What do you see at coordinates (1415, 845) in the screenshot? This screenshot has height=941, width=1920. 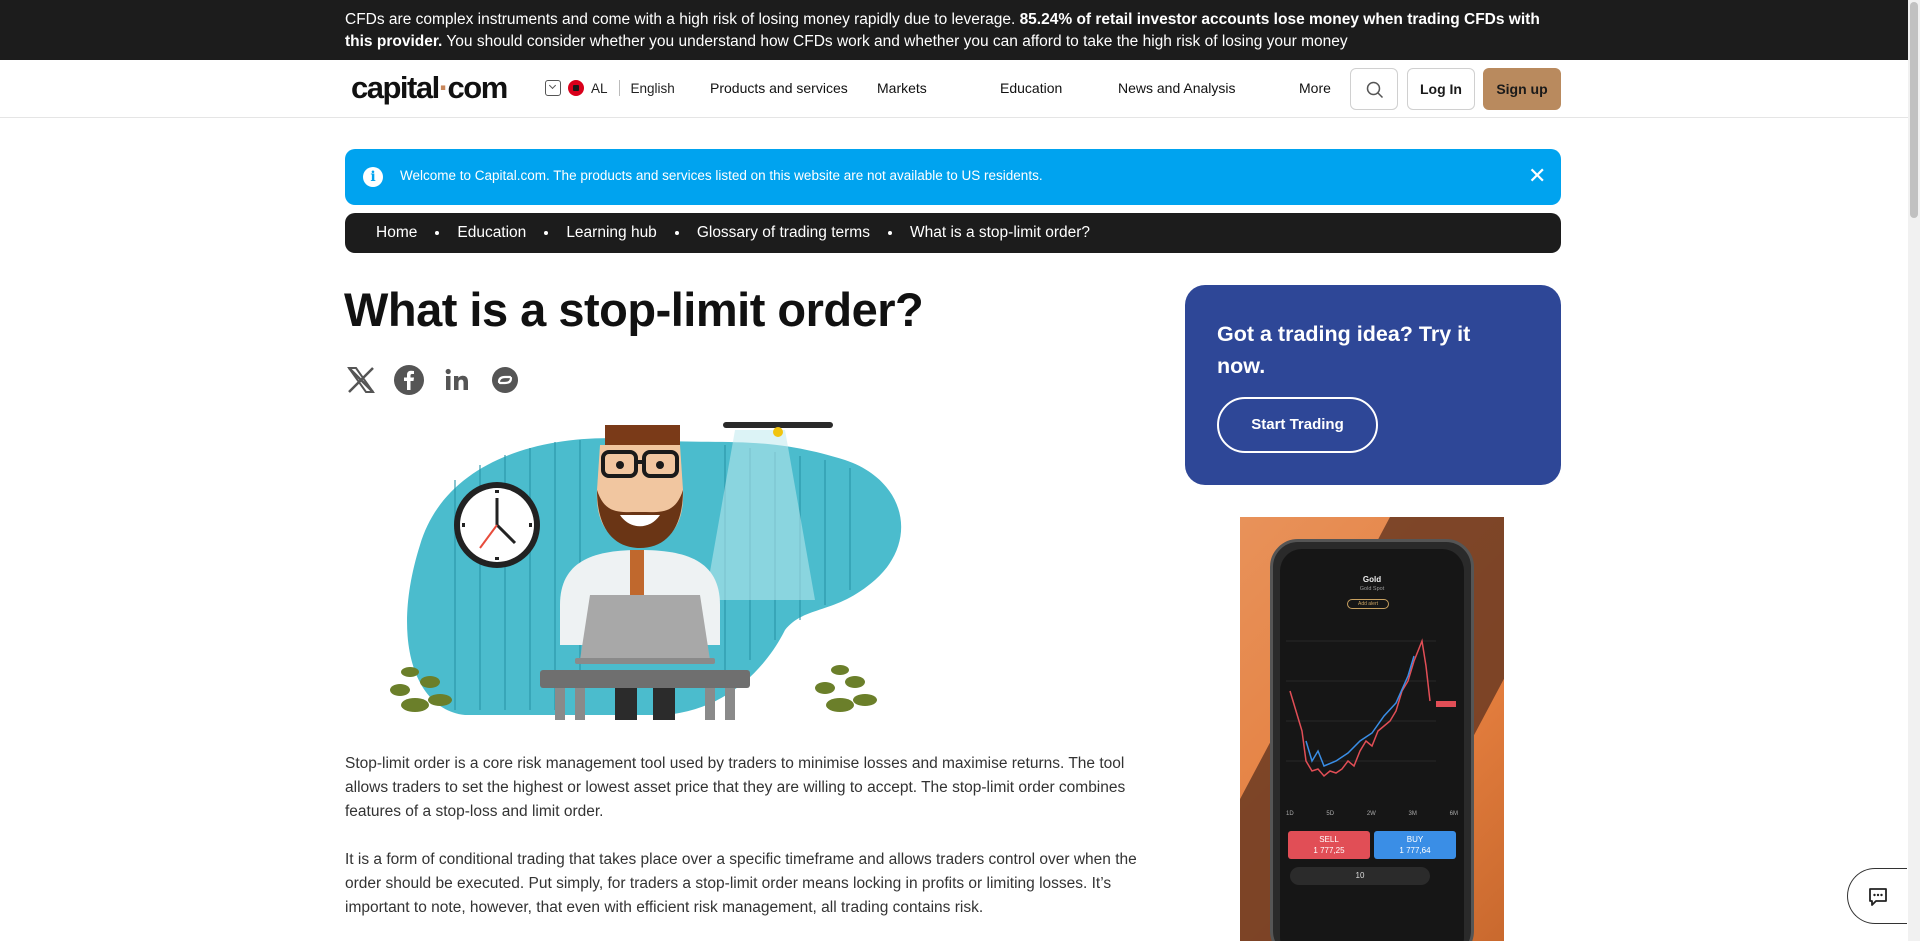 I see `buy-button: BUY 1 777,64` at bounding box center [1415, 845].